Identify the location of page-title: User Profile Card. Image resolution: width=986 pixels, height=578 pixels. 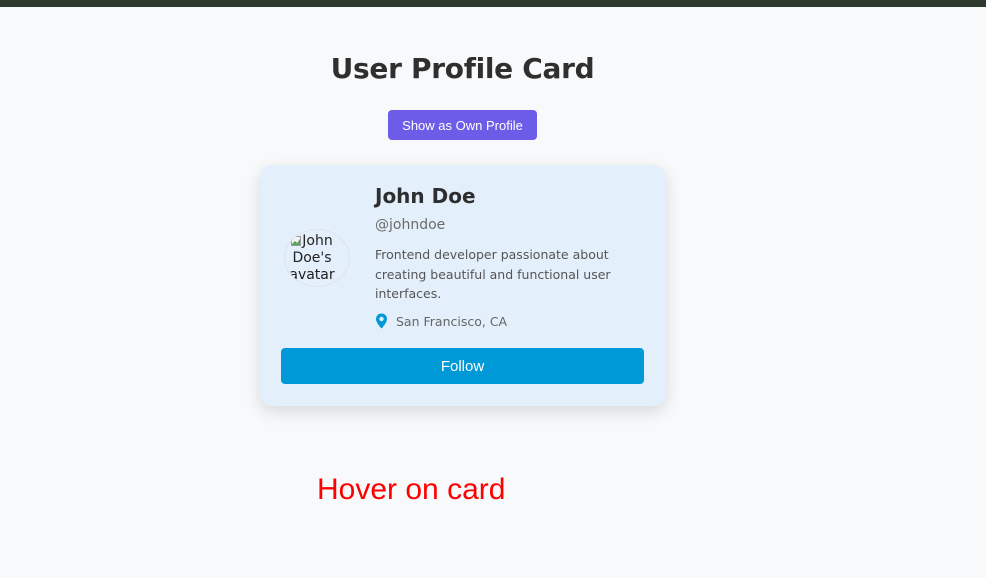
(462, 68).